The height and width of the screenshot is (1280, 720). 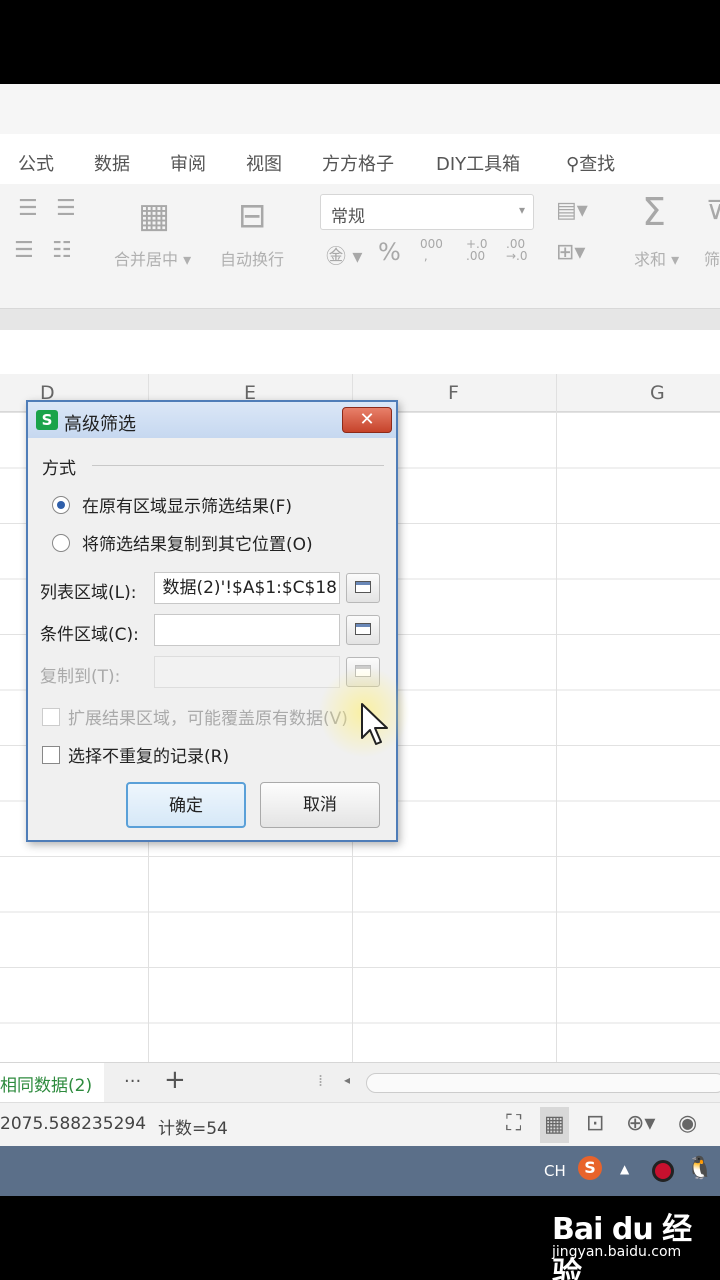 What do you see at coordinates (135, 754) in the screenshot?
I see `unique-records-checkbox: 选择不重复的记录(R)` at bounding box center [135, 754].